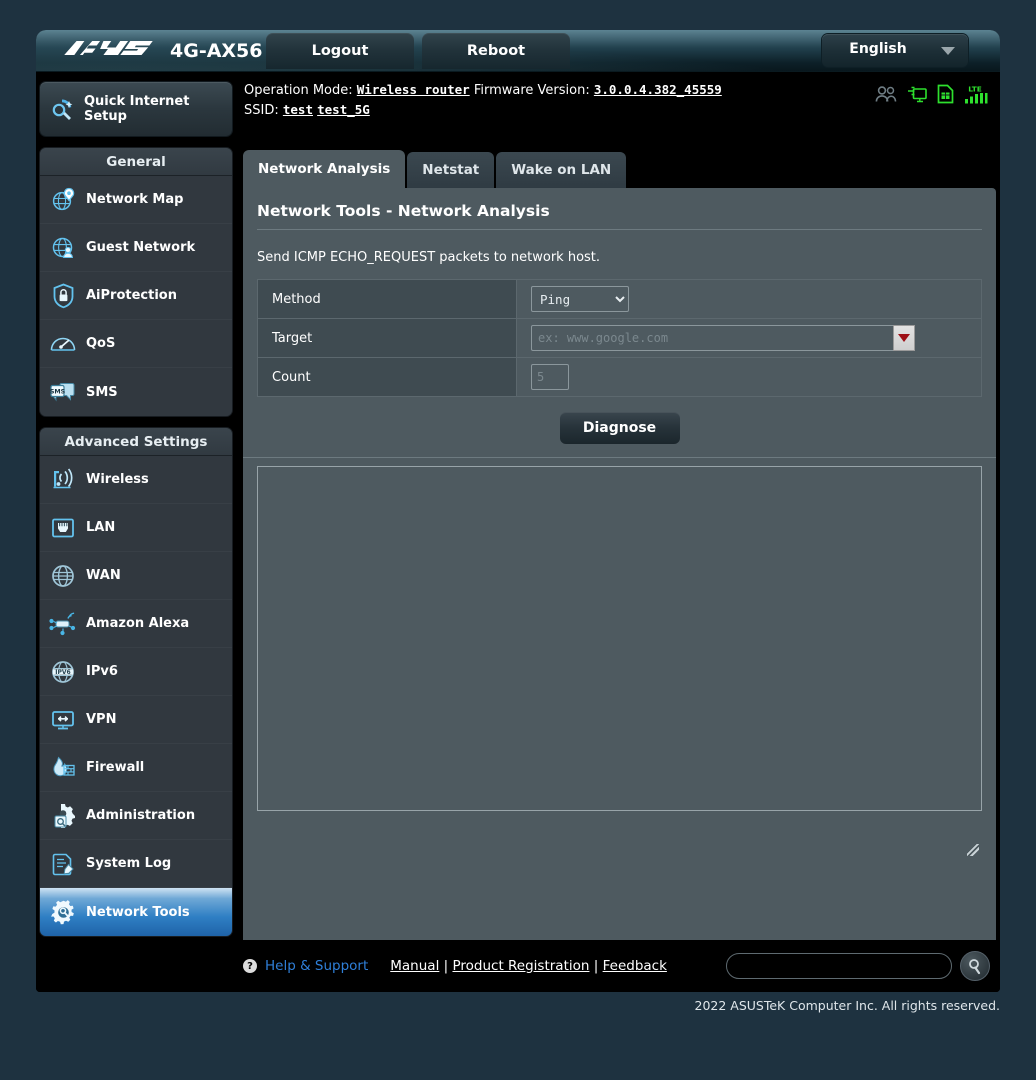 The width and height of the screenshot is (1036, 1080). I want to click on sidebar-item-administration: Administration, so click(136, 816).